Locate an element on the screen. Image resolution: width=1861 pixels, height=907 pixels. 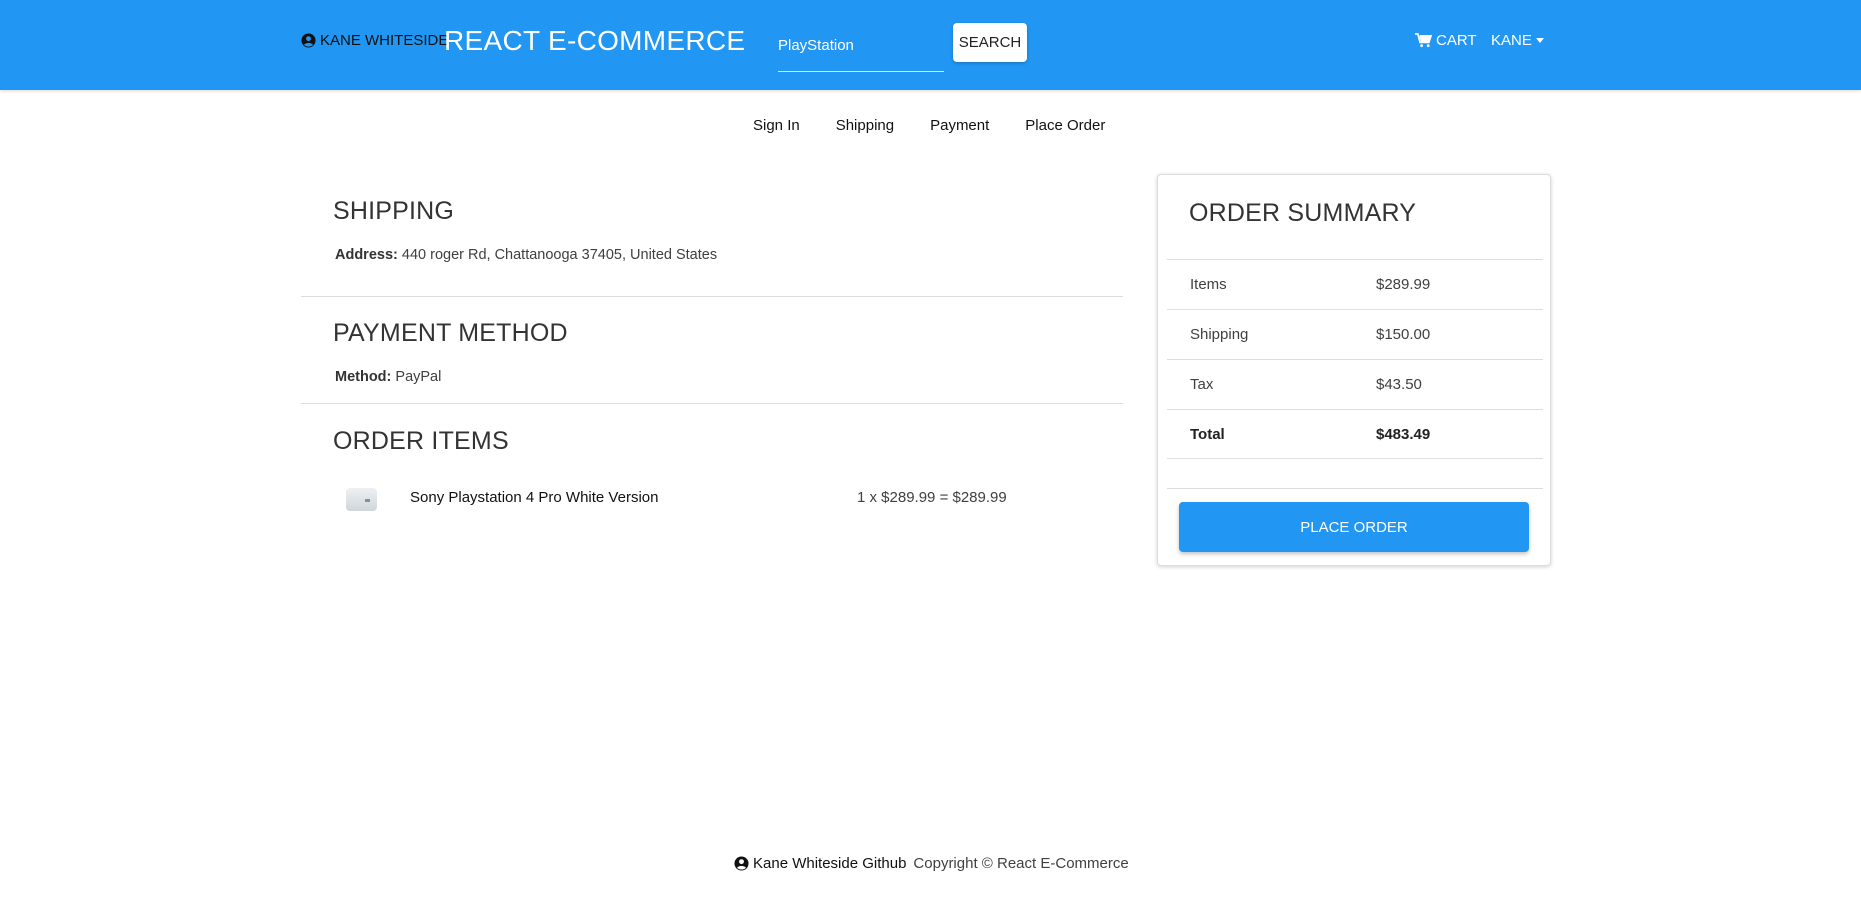
place-order-button: PLACE ORDER is located at coordinates (1354, 527).